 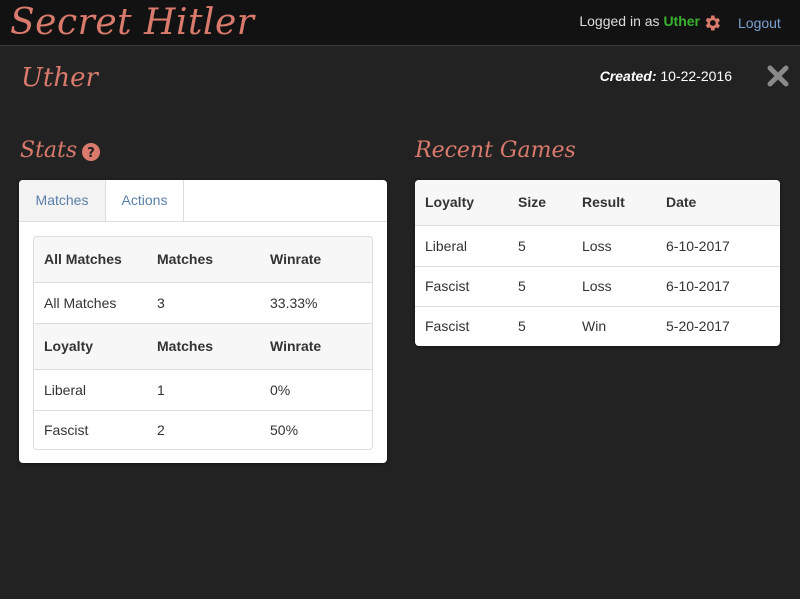 I want to click on table-header-row: Loyalty Matches Winrate, so click(x=203, y=347).